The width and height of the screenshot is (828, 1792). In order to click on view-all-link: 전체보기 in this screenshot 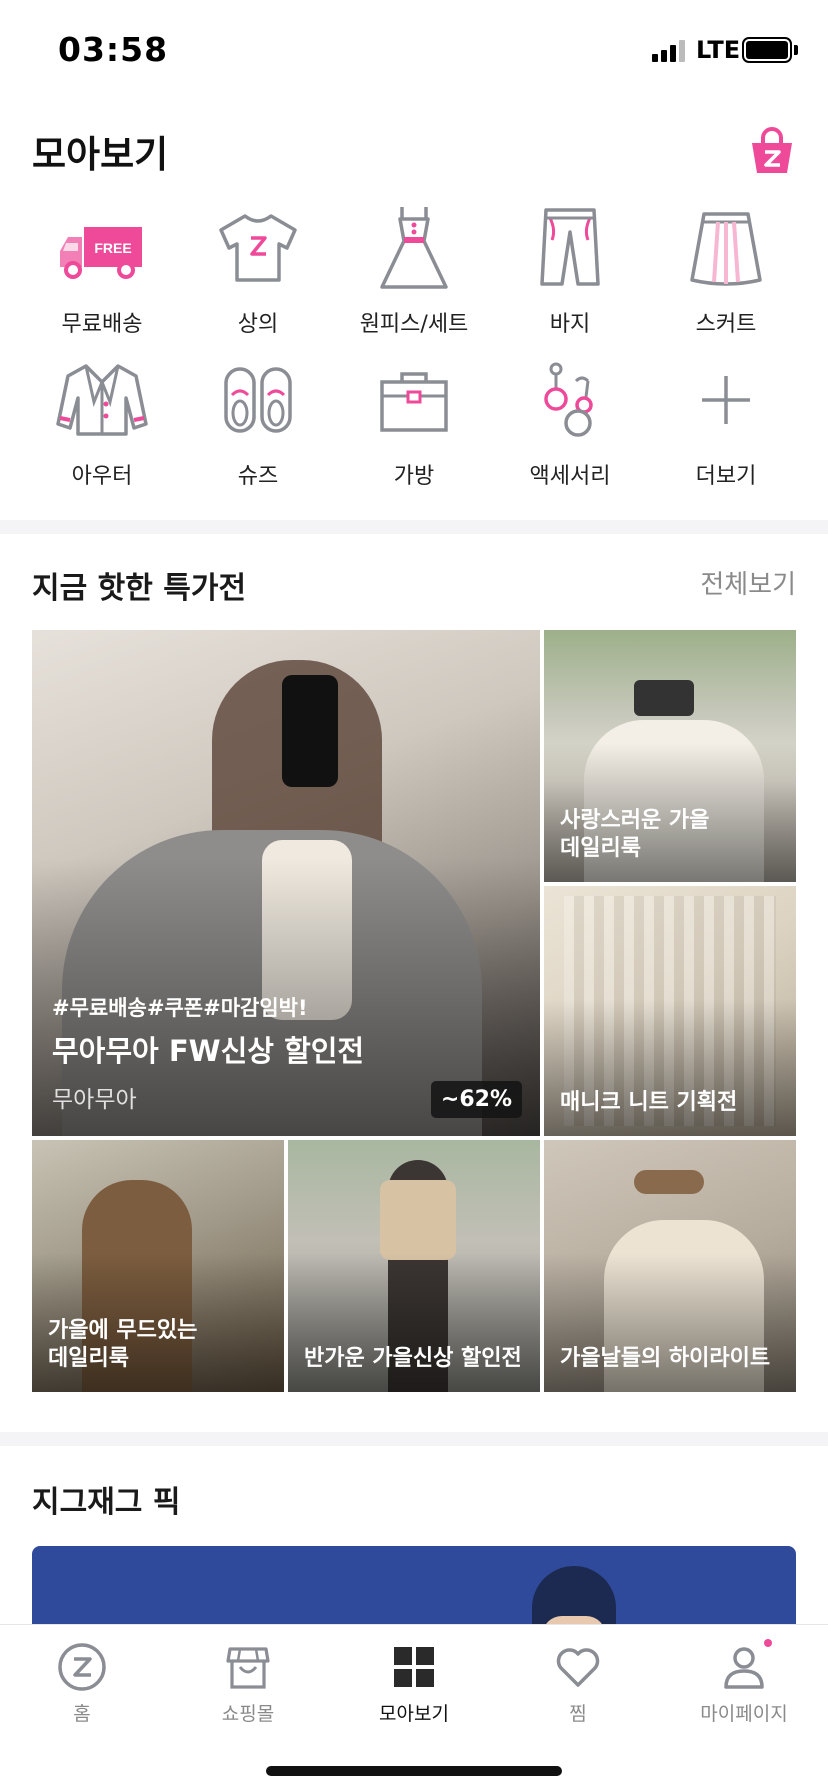, I will do `click(748, 582)`.